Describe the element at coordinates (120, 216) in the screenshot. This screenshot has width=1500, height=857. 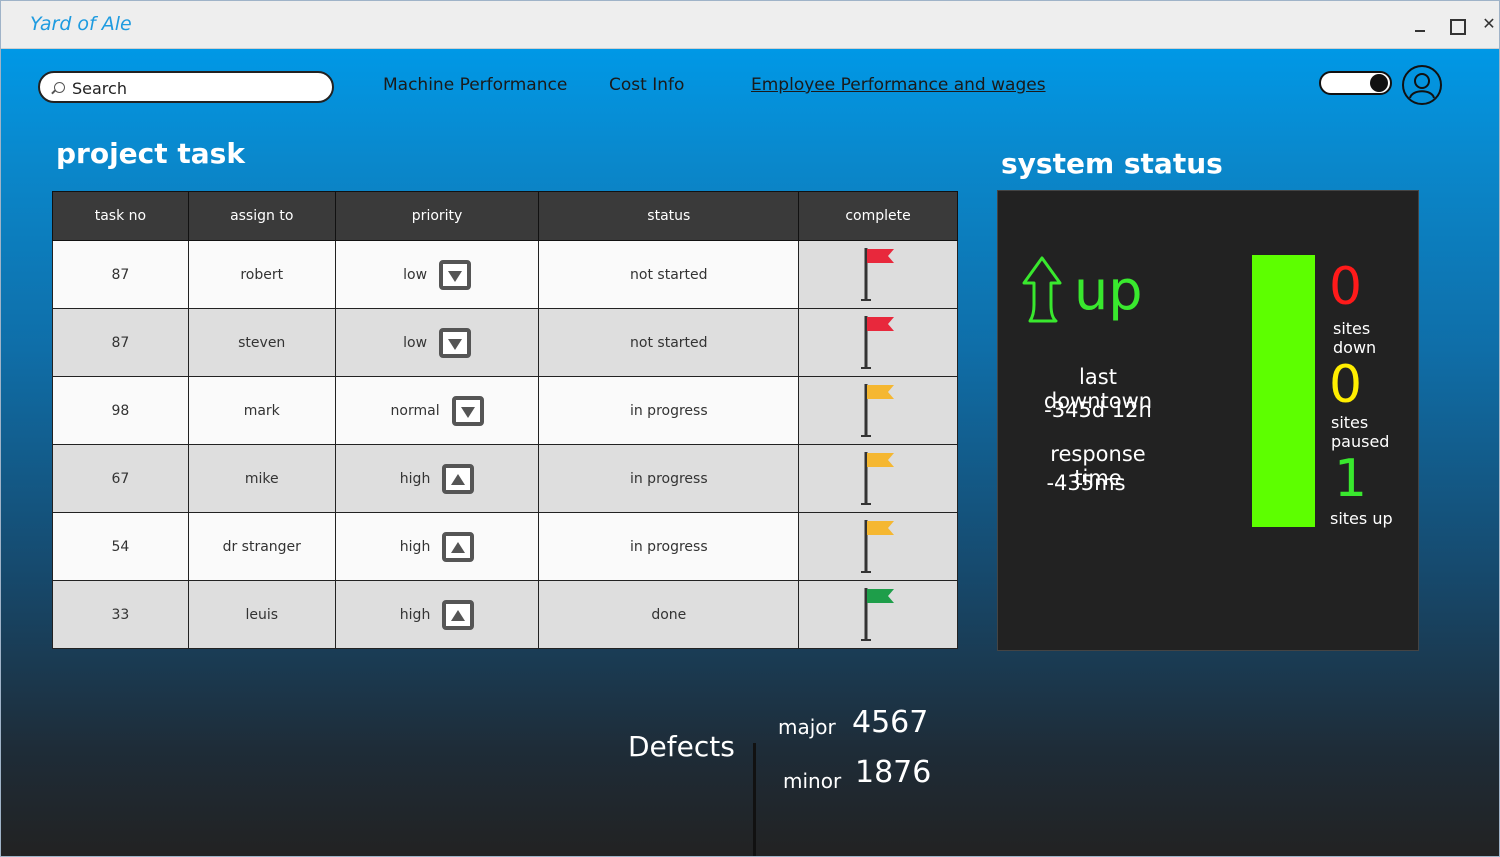
I see `col-task-no: task no` at that location.